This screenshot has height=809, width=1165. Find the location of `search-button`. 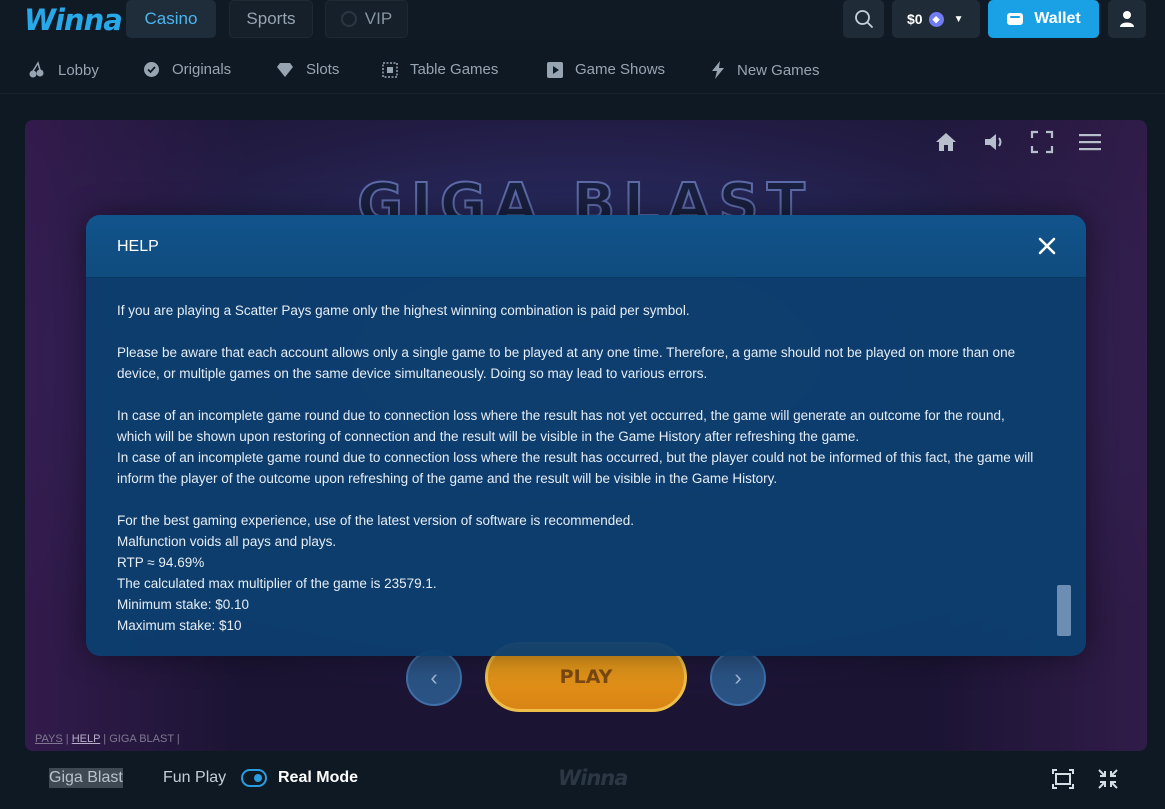

search-button is located at coordinates (863, 19).